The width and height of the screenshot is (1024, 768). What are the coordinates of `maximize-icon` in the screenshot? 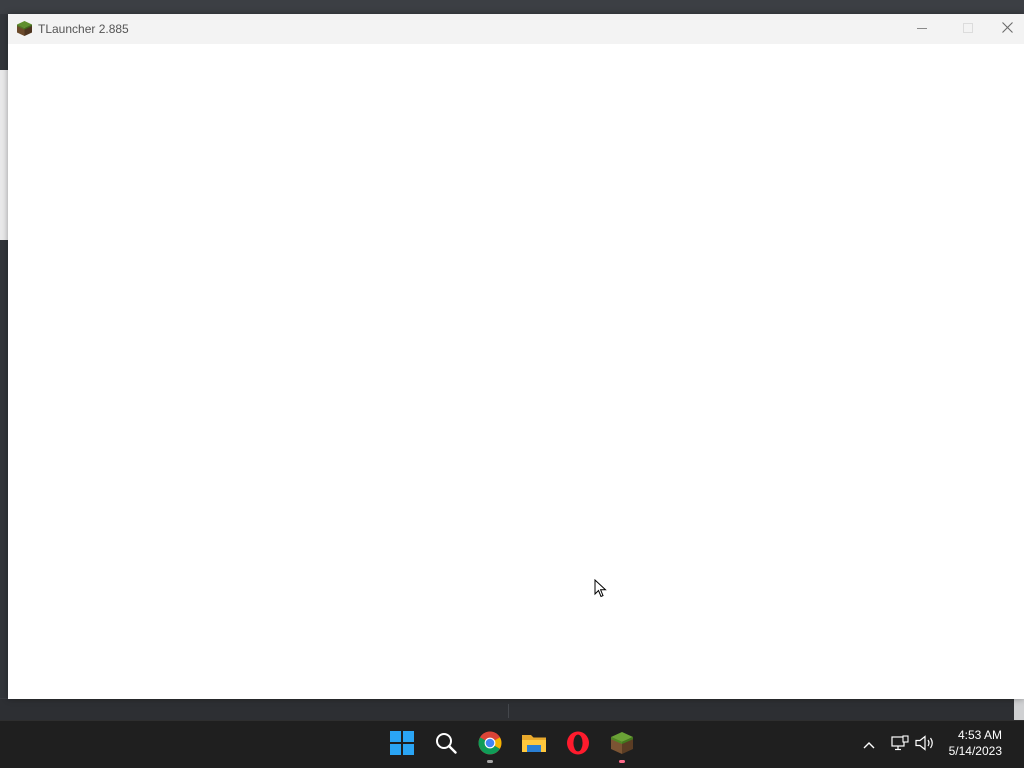 It's located at (968, 29).